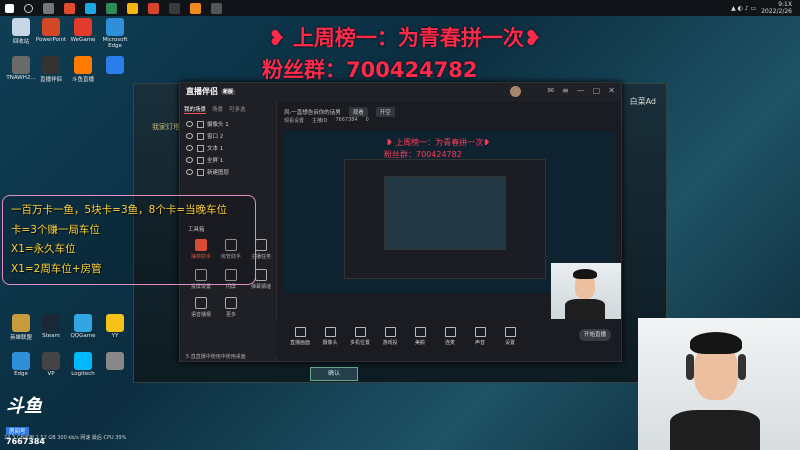 The height and width of the screenshot is (450, 800). Describe the element at coordinates (450, 336) in the screenshot. I see `bottom-tool: 连麦` at that location.